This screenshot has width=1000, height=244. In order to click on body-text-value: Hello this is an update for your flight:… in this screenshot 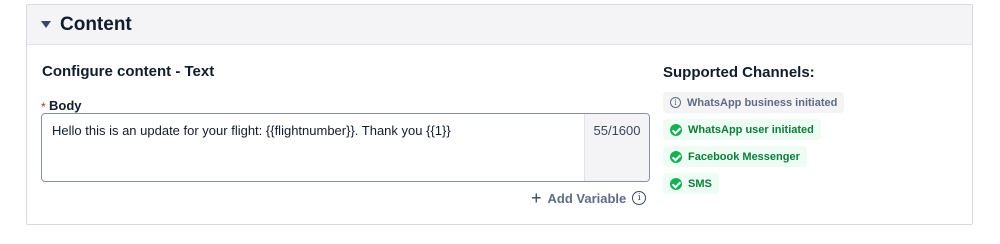, I will do `click(251, 131)`.